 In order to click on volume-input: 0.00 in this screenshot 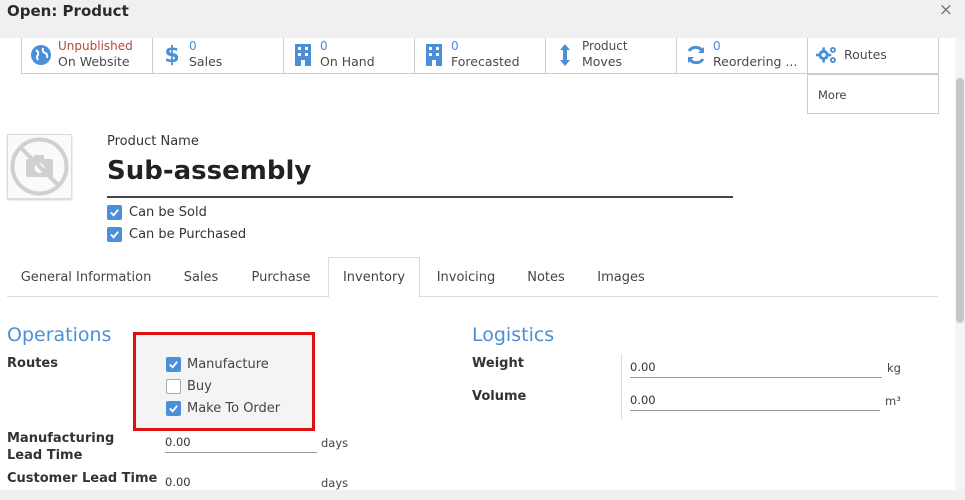, I will do `click(755, 400)`.